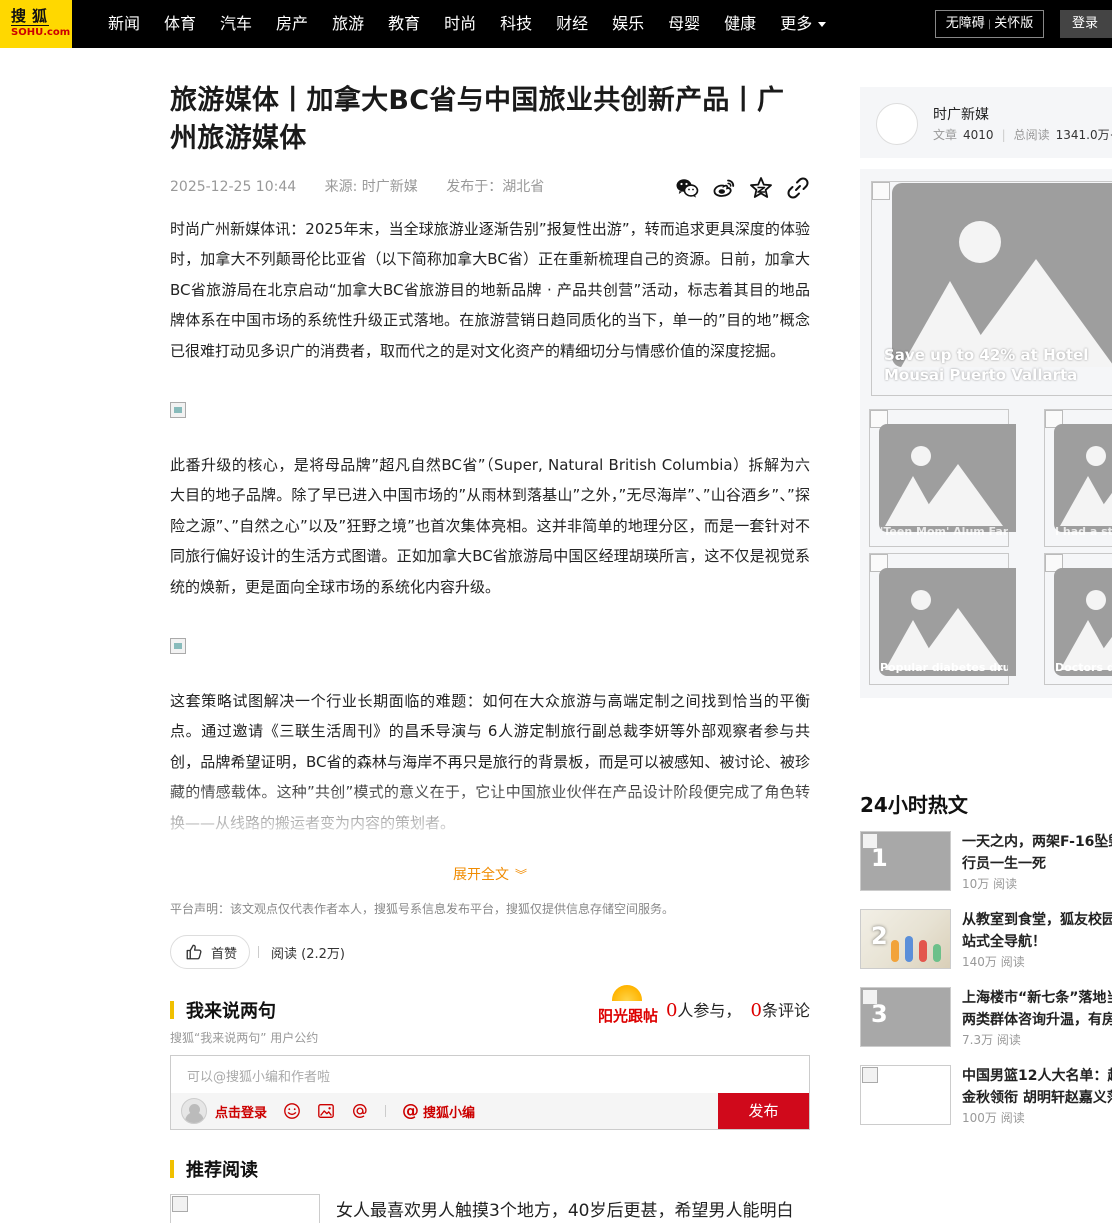  I want to click on section-accent-bar, so click(172, 1169).